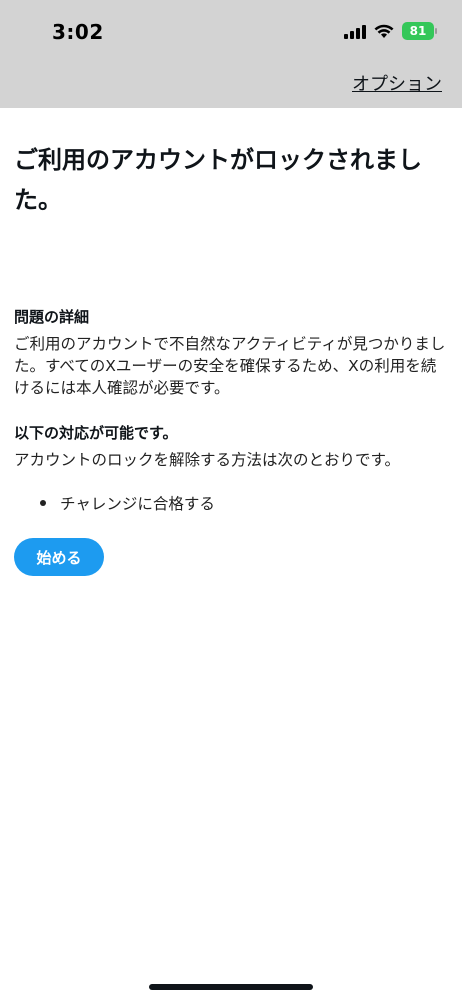 The width and height of the screenshot is (462, 999). I want to click on page-title: ご利用のアカウントがロックされました。, so click(218, 180).